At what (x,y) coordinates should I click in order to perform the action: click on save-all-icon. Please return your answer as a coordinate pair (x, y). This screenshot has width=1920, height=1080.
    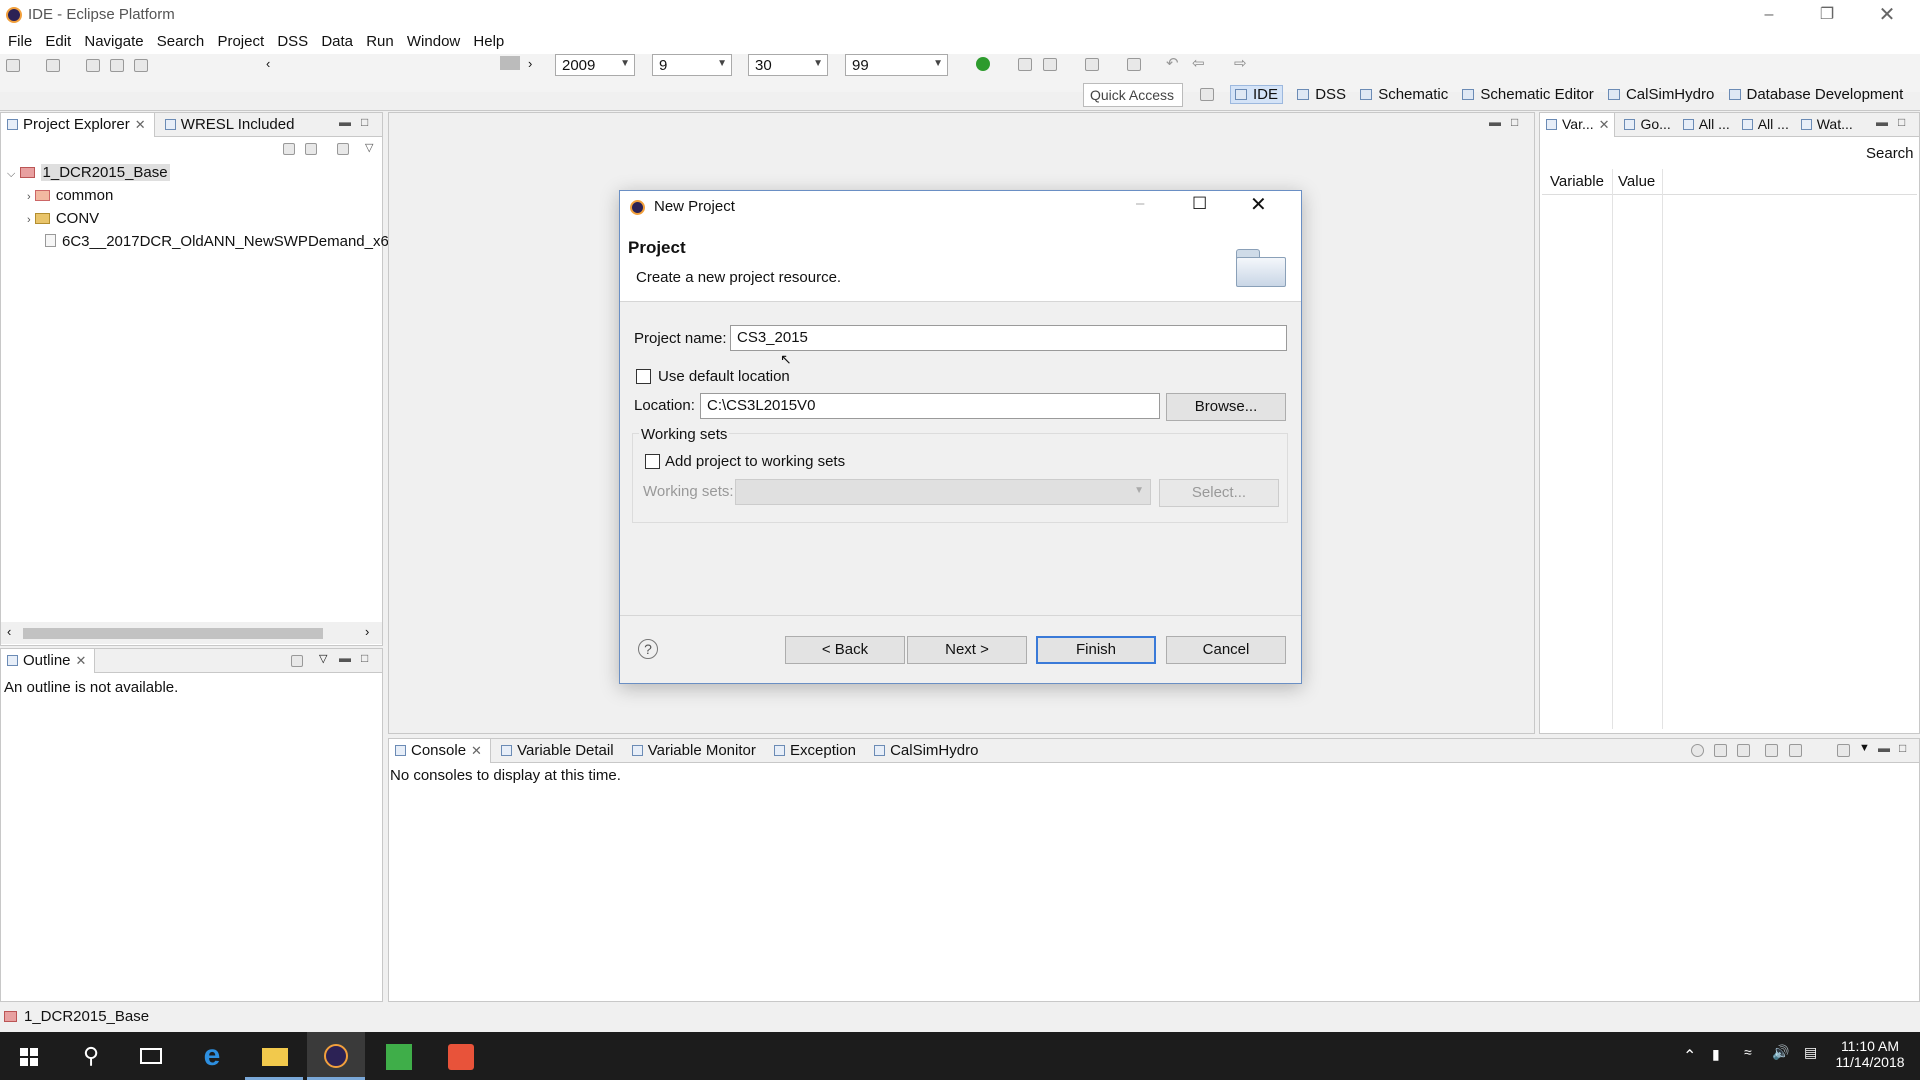
    Looking at the image, I should click on (117, 65).